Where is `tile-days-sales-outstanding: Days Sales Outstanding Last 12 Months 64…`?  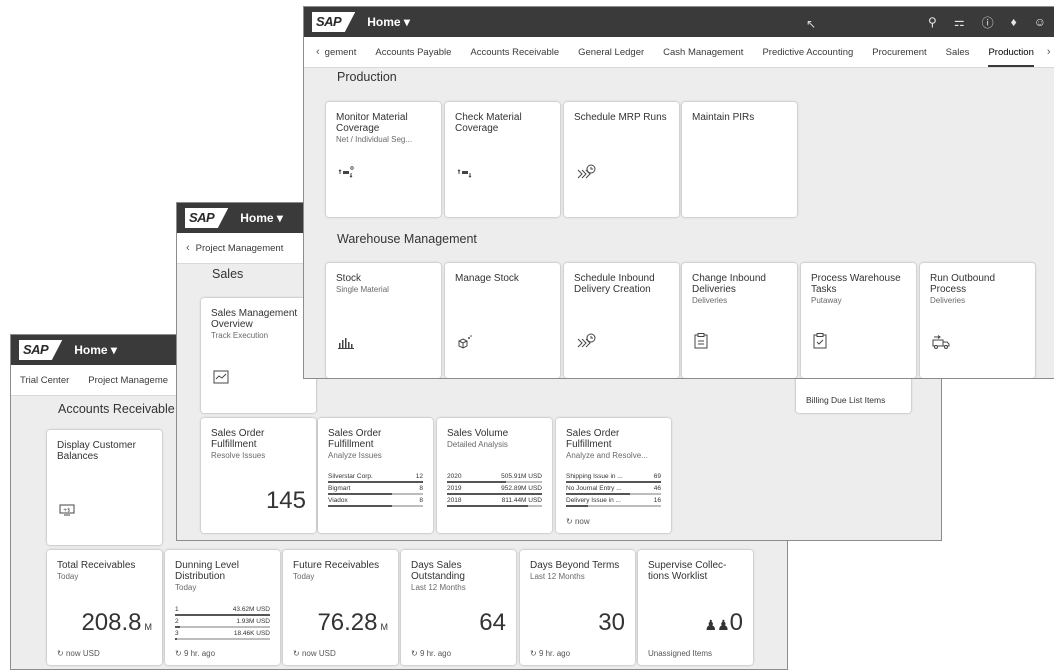
tile-days-sales-outstanding: Days Sales Outstanding Last 12 Months 64… is located at coordinates (458, 607).